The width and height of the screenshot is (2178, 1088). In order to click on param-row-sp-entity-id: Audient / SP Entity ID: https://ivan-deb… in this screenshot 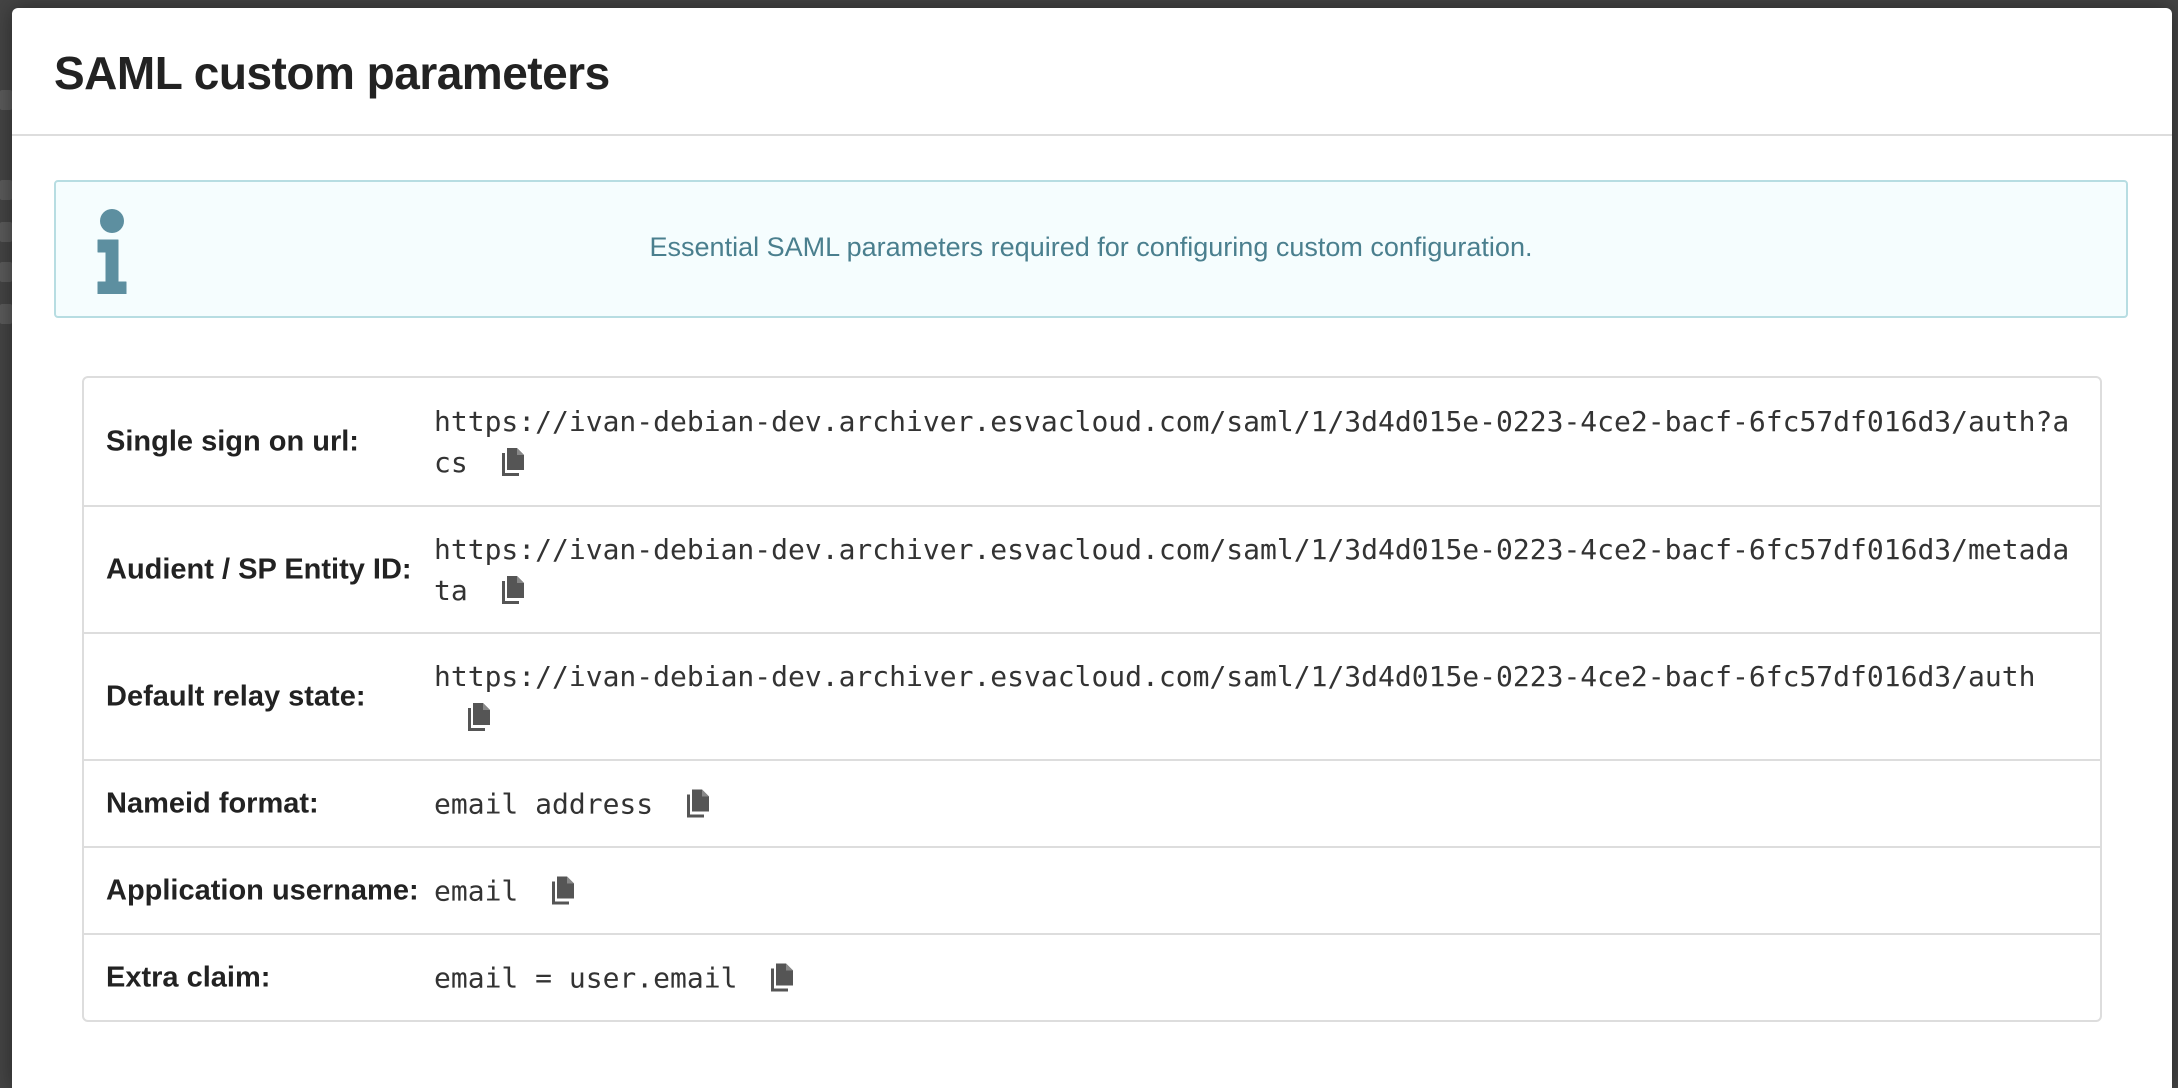, I will do `click(1092, 568)`.